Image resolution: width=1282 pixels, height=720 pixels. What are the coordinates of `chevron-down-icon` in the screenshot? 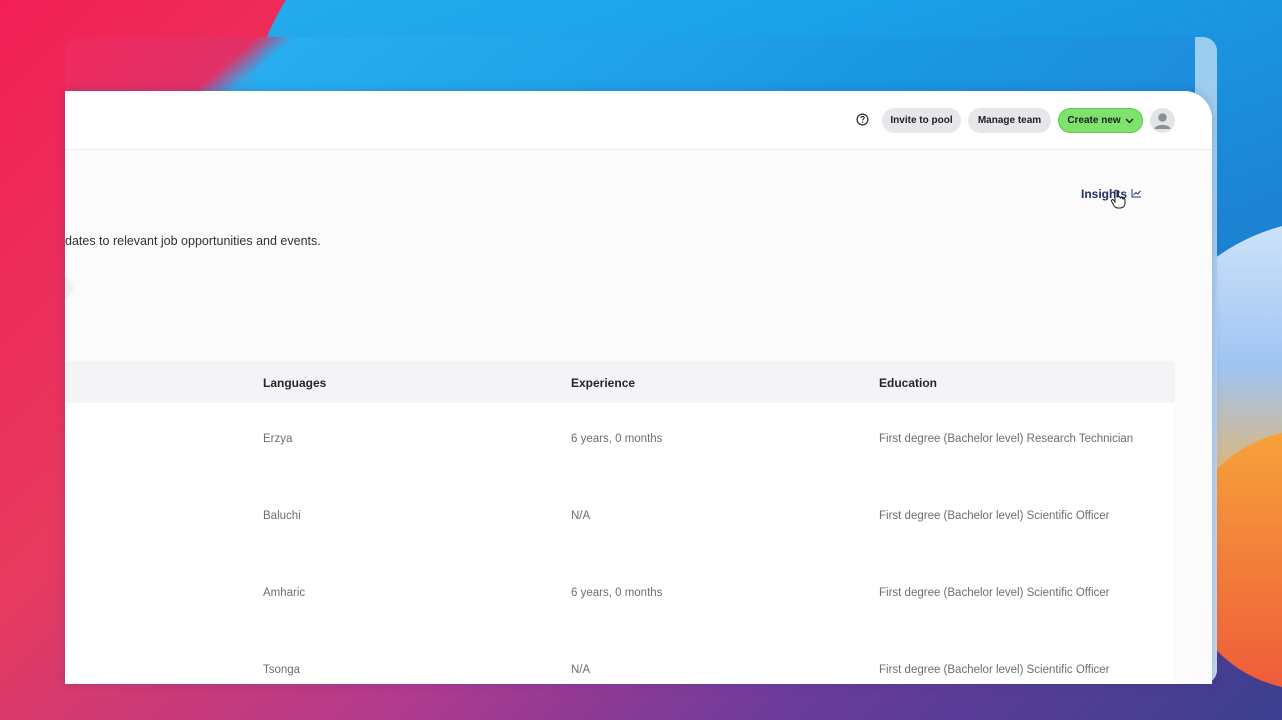 It's located at (1129, 121).